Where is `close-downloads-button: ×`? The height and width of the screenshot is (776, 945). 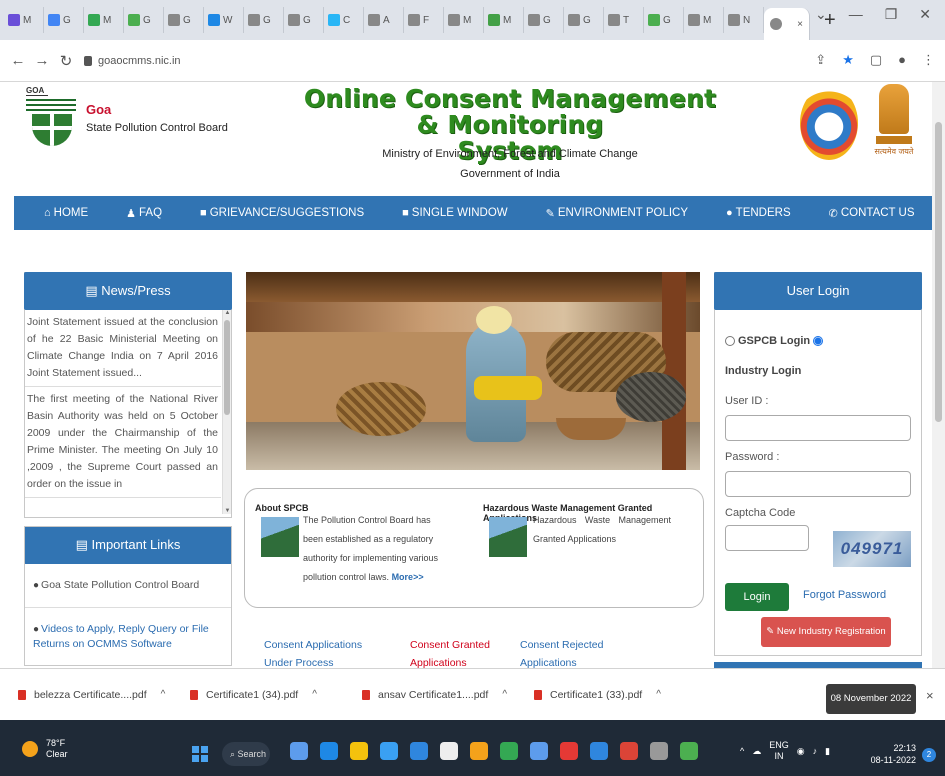 close-downloads-button: × is located at coordinates (930, 695).